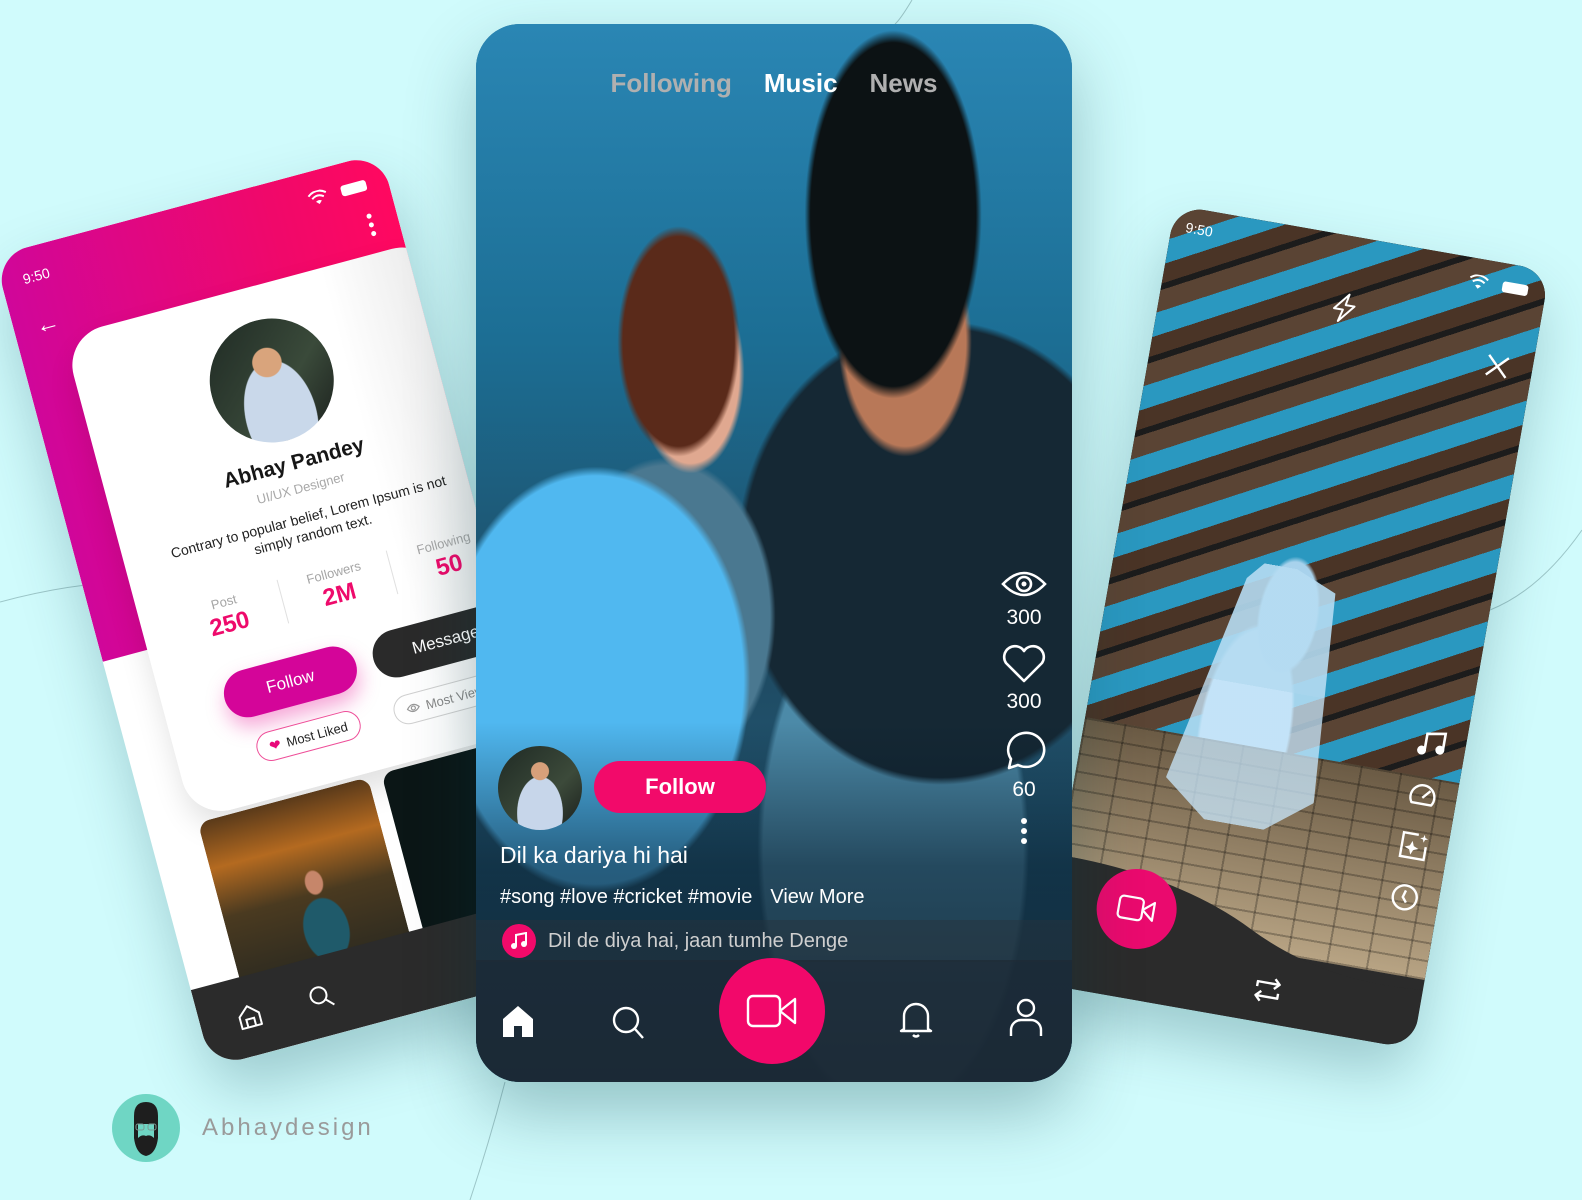 This screenshot has width=1582, height=1200. Describe the element at coordinates (1024, 663) in the screenshot. I see `heart-icon` at that location.